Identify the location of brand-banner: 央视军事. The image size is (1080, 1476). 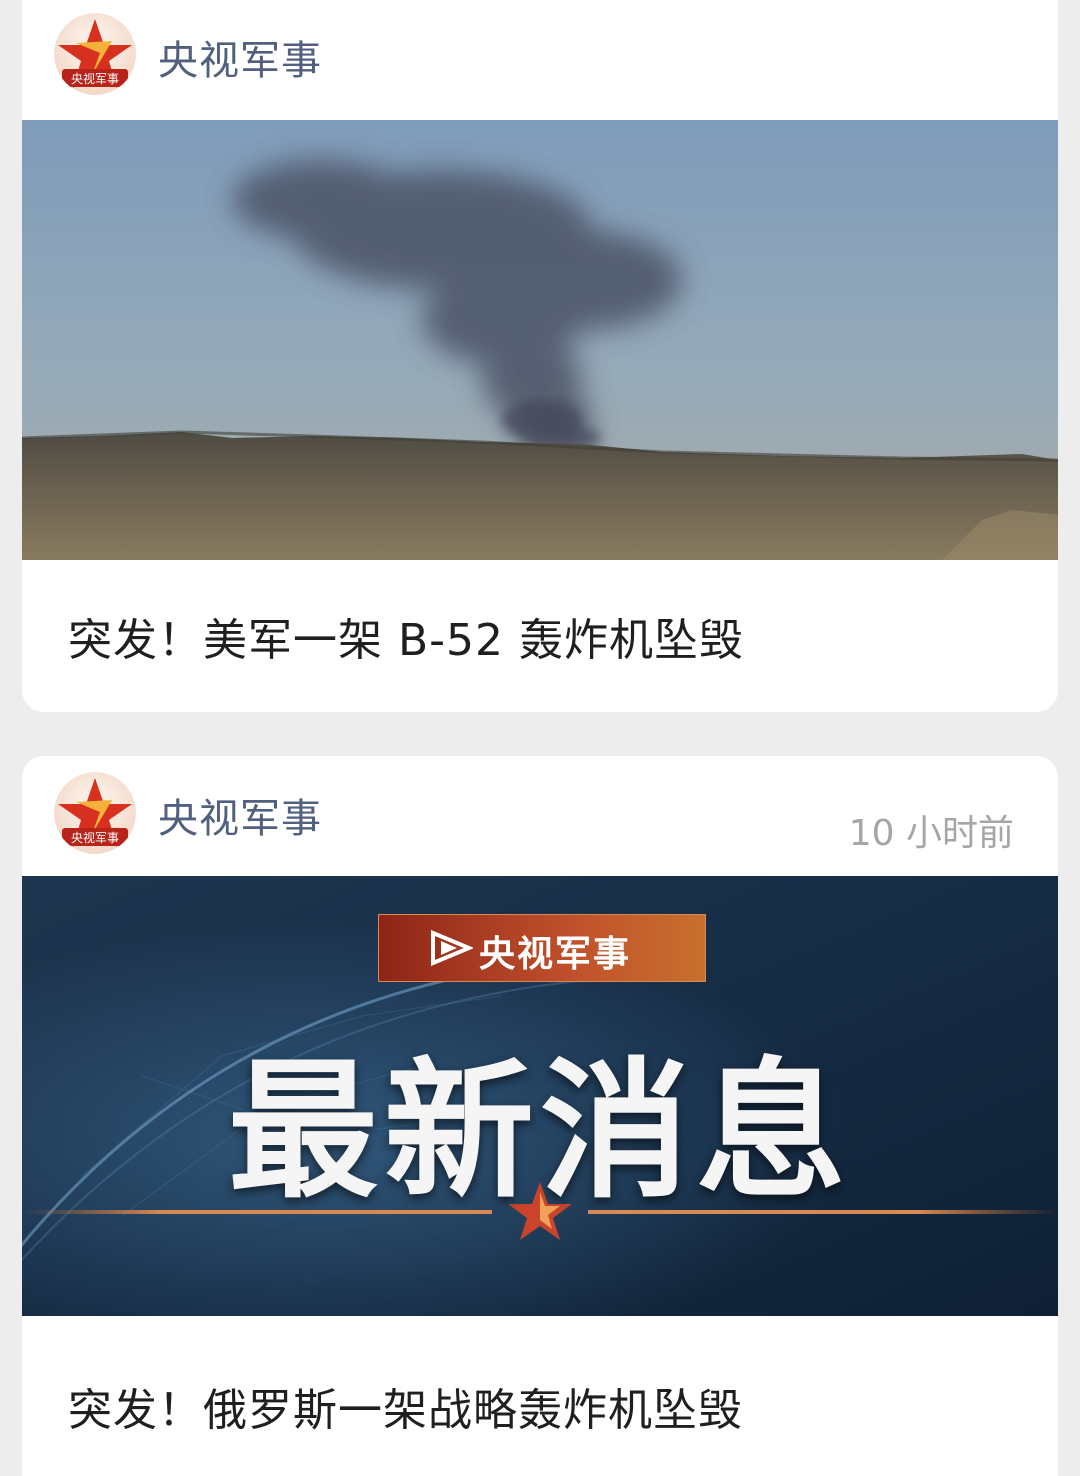
(542, 948).